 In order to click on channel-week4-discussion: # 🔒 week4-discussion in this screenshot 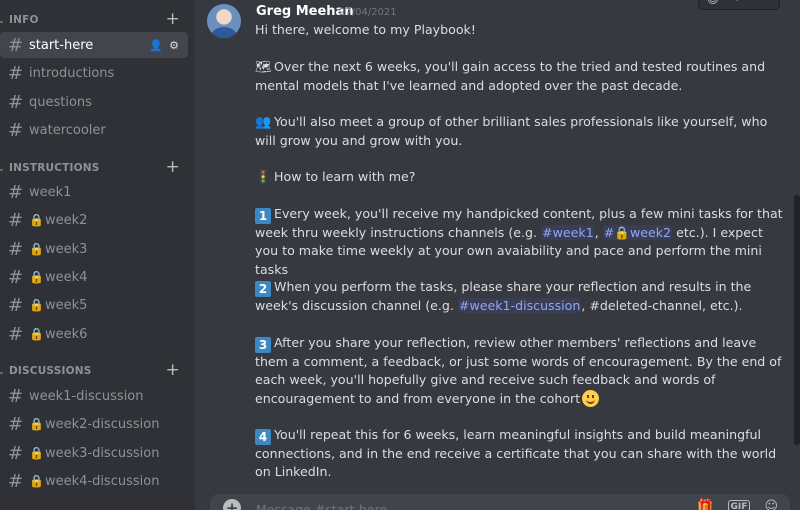, I will do `click(94, 481)`.